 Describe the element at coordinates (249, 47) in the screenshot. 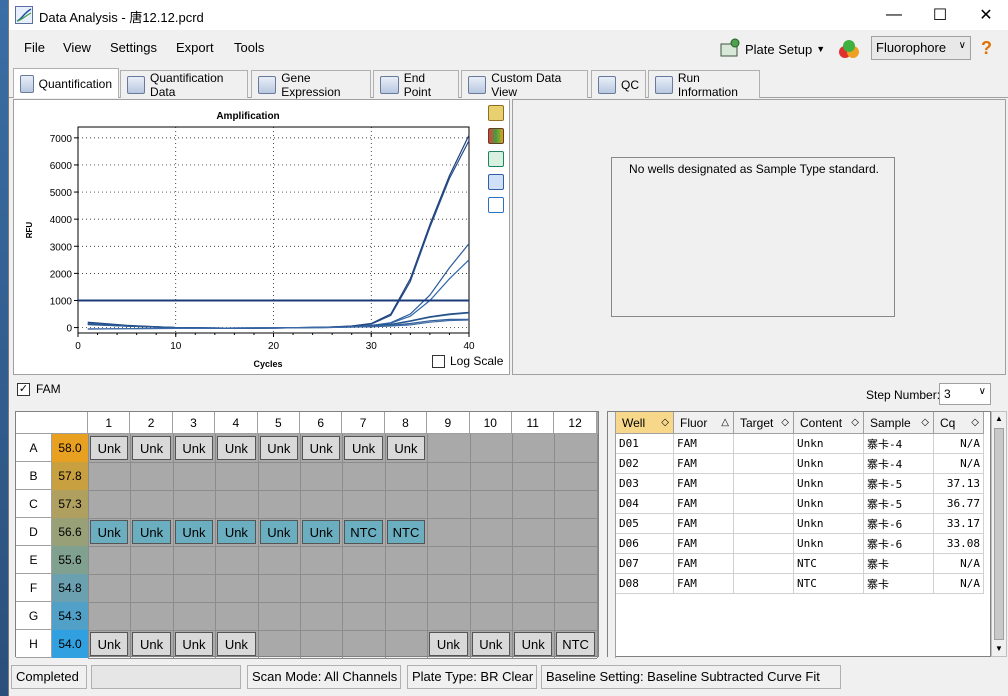

I see `menu-tools: Tools` at that location.